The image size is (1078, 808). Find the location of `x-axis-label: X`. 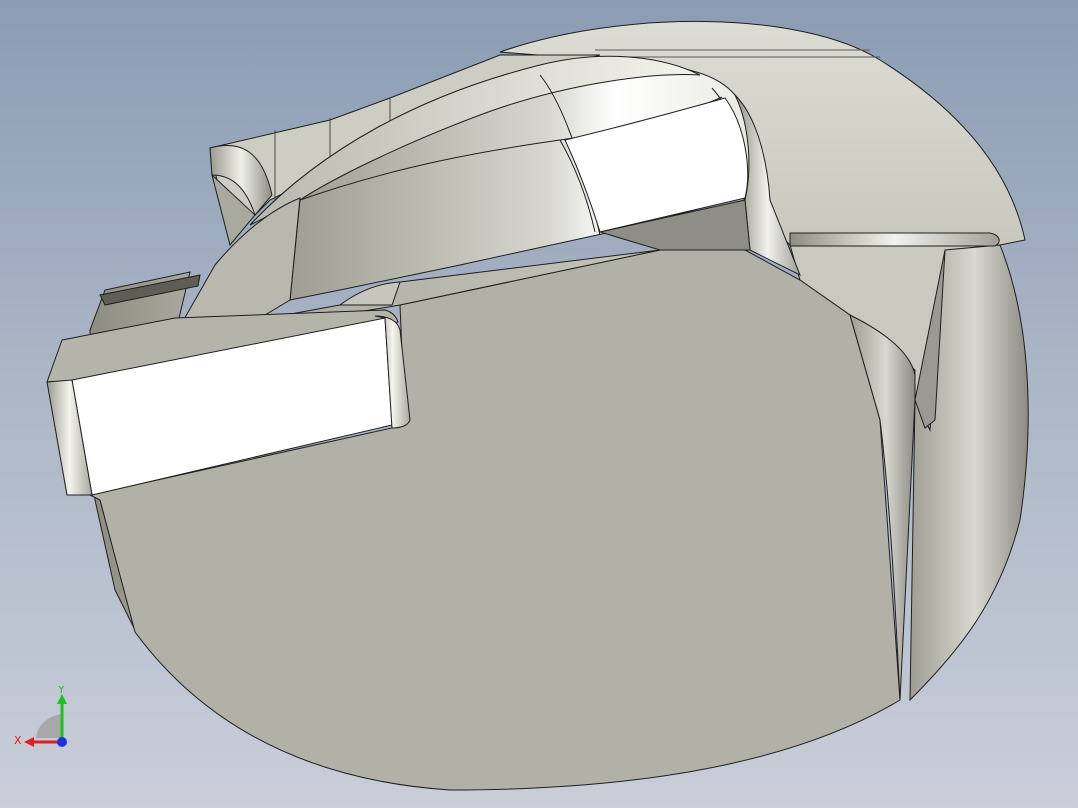

x-axis-label: X is located at coordinates (18, 740).